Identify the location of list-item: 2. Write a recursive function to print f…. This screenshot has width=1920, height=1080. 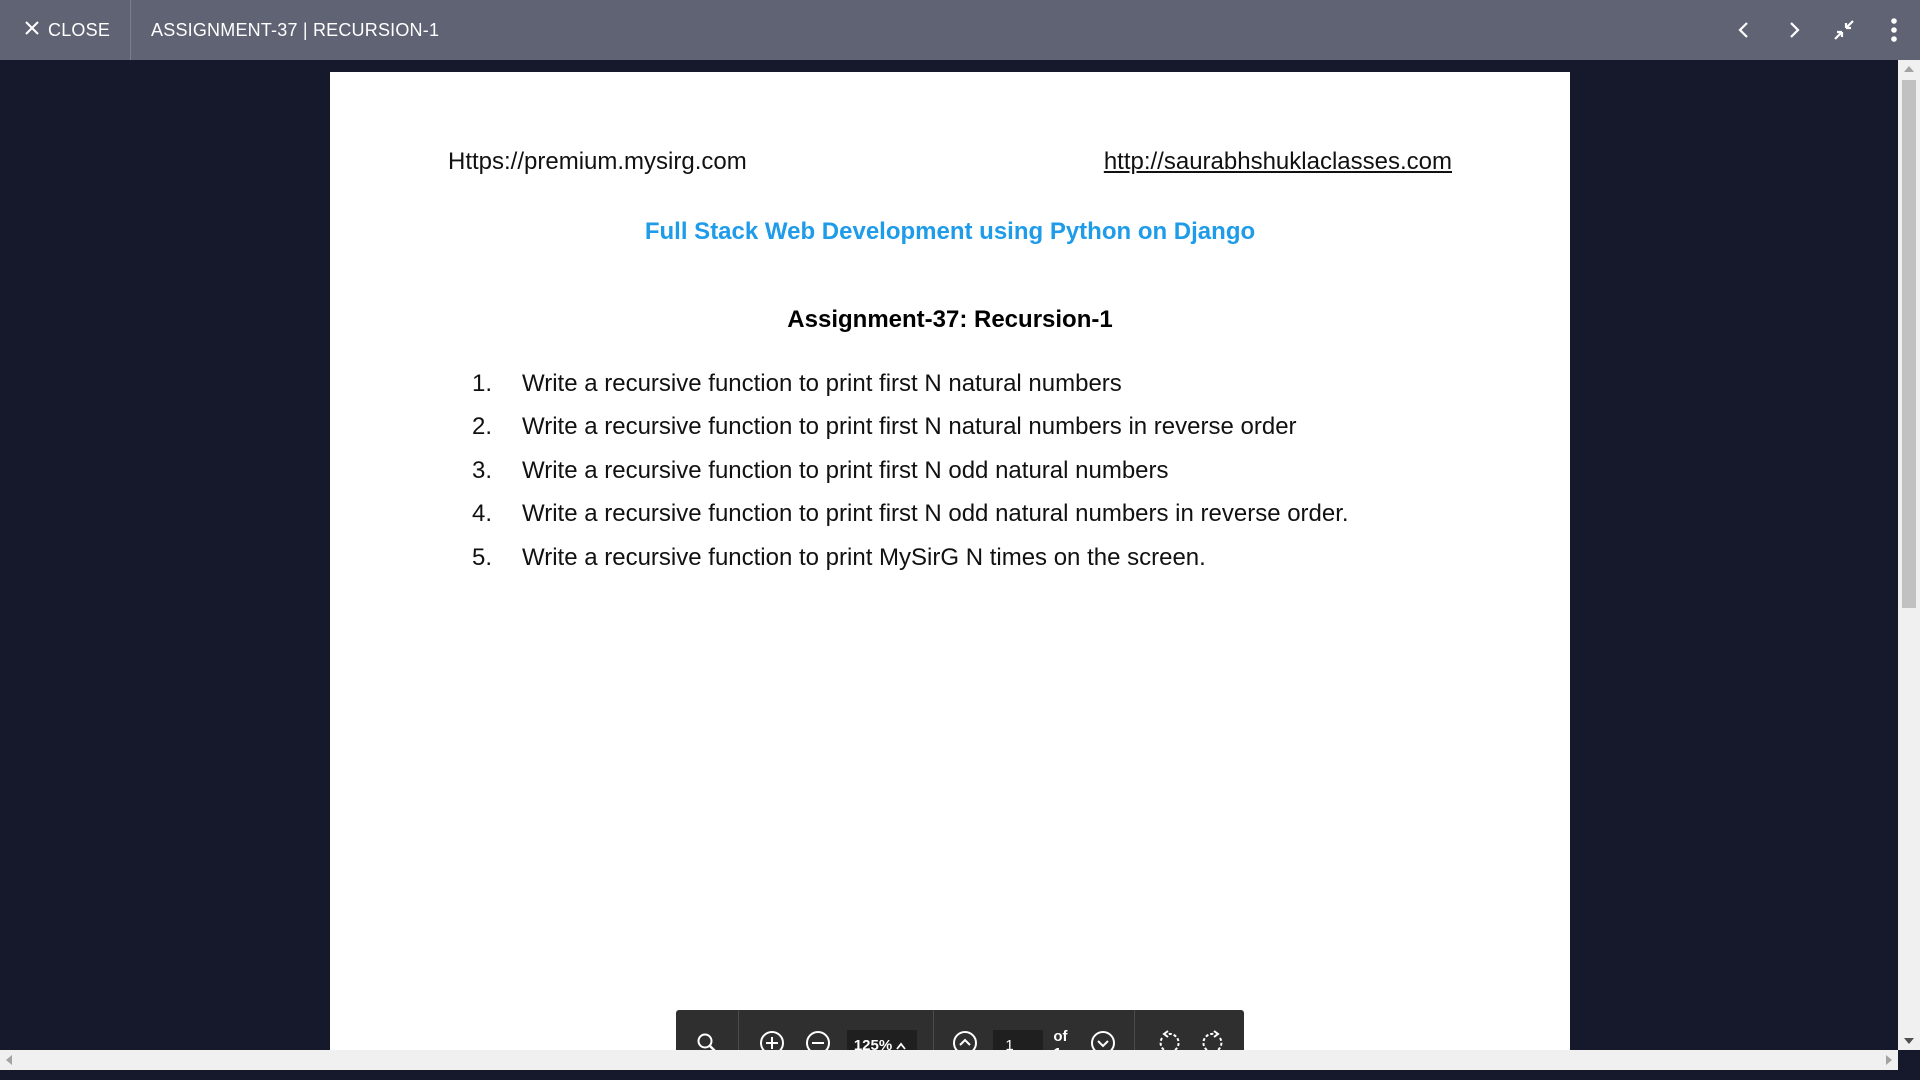
(970, 428).